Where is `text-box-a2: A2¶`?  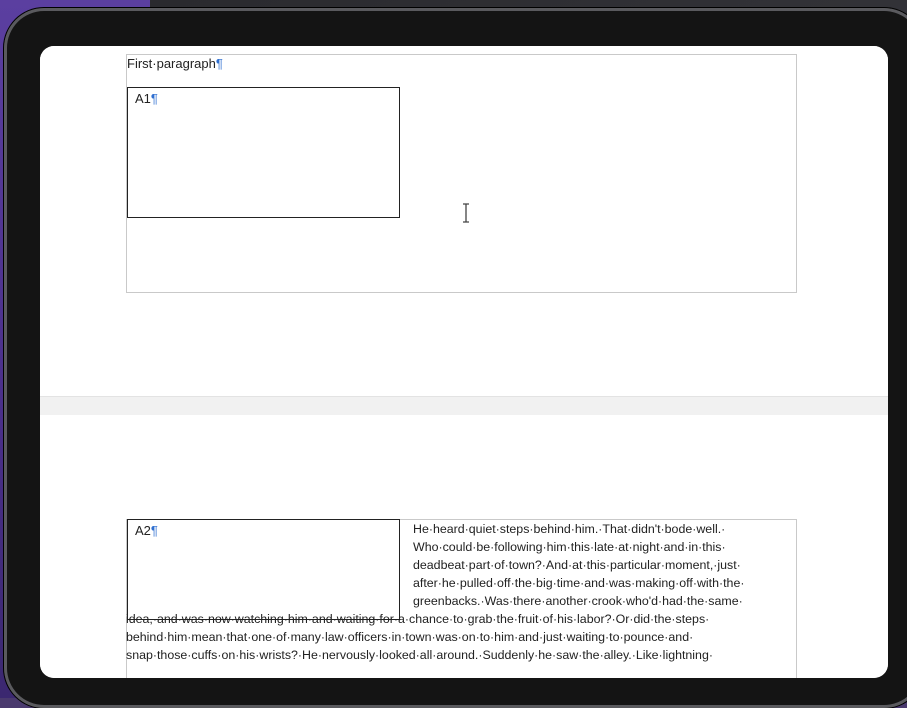 text-box-a2: A2¶ is located at coordinates (263, 569).